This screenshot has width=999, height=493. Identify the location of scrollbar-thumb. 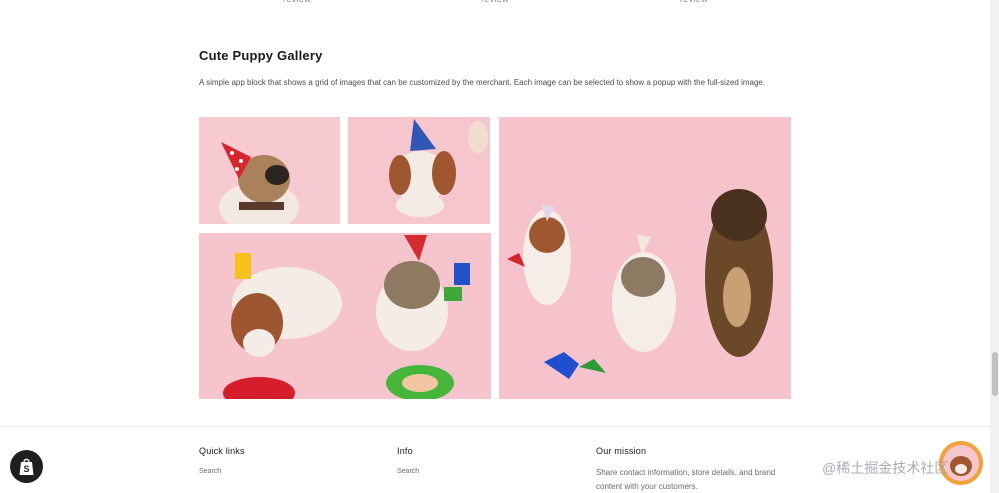
(995, 374).